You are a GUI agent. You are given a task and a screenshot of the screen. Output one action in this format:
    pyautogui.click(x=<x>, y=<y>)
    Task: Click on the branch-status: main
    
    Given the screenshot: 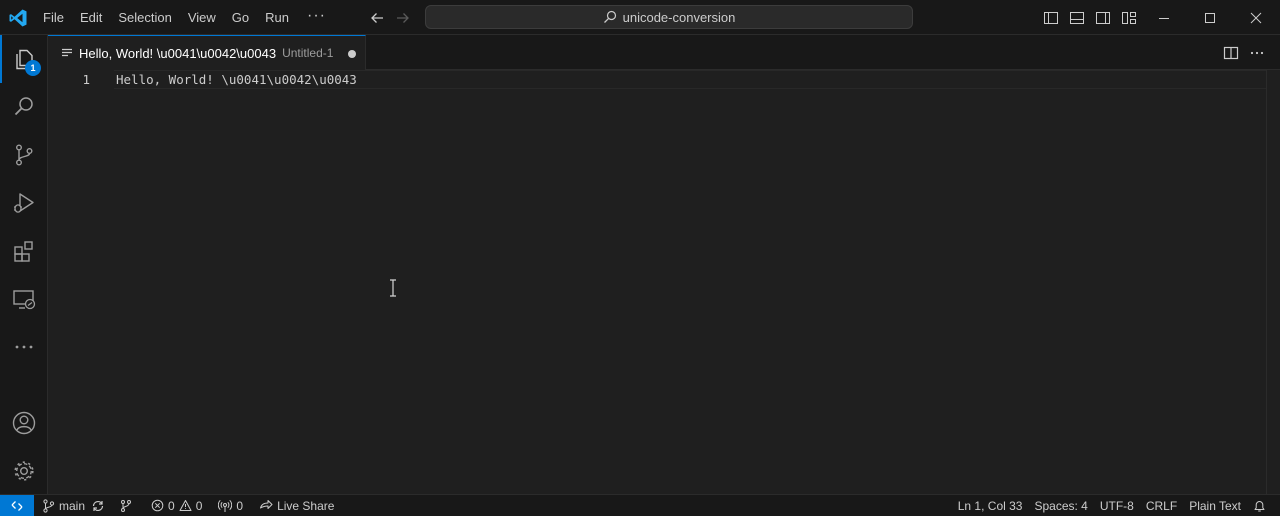 What is the action you would take?
    pyautogui.click(x=73, y=505)
    